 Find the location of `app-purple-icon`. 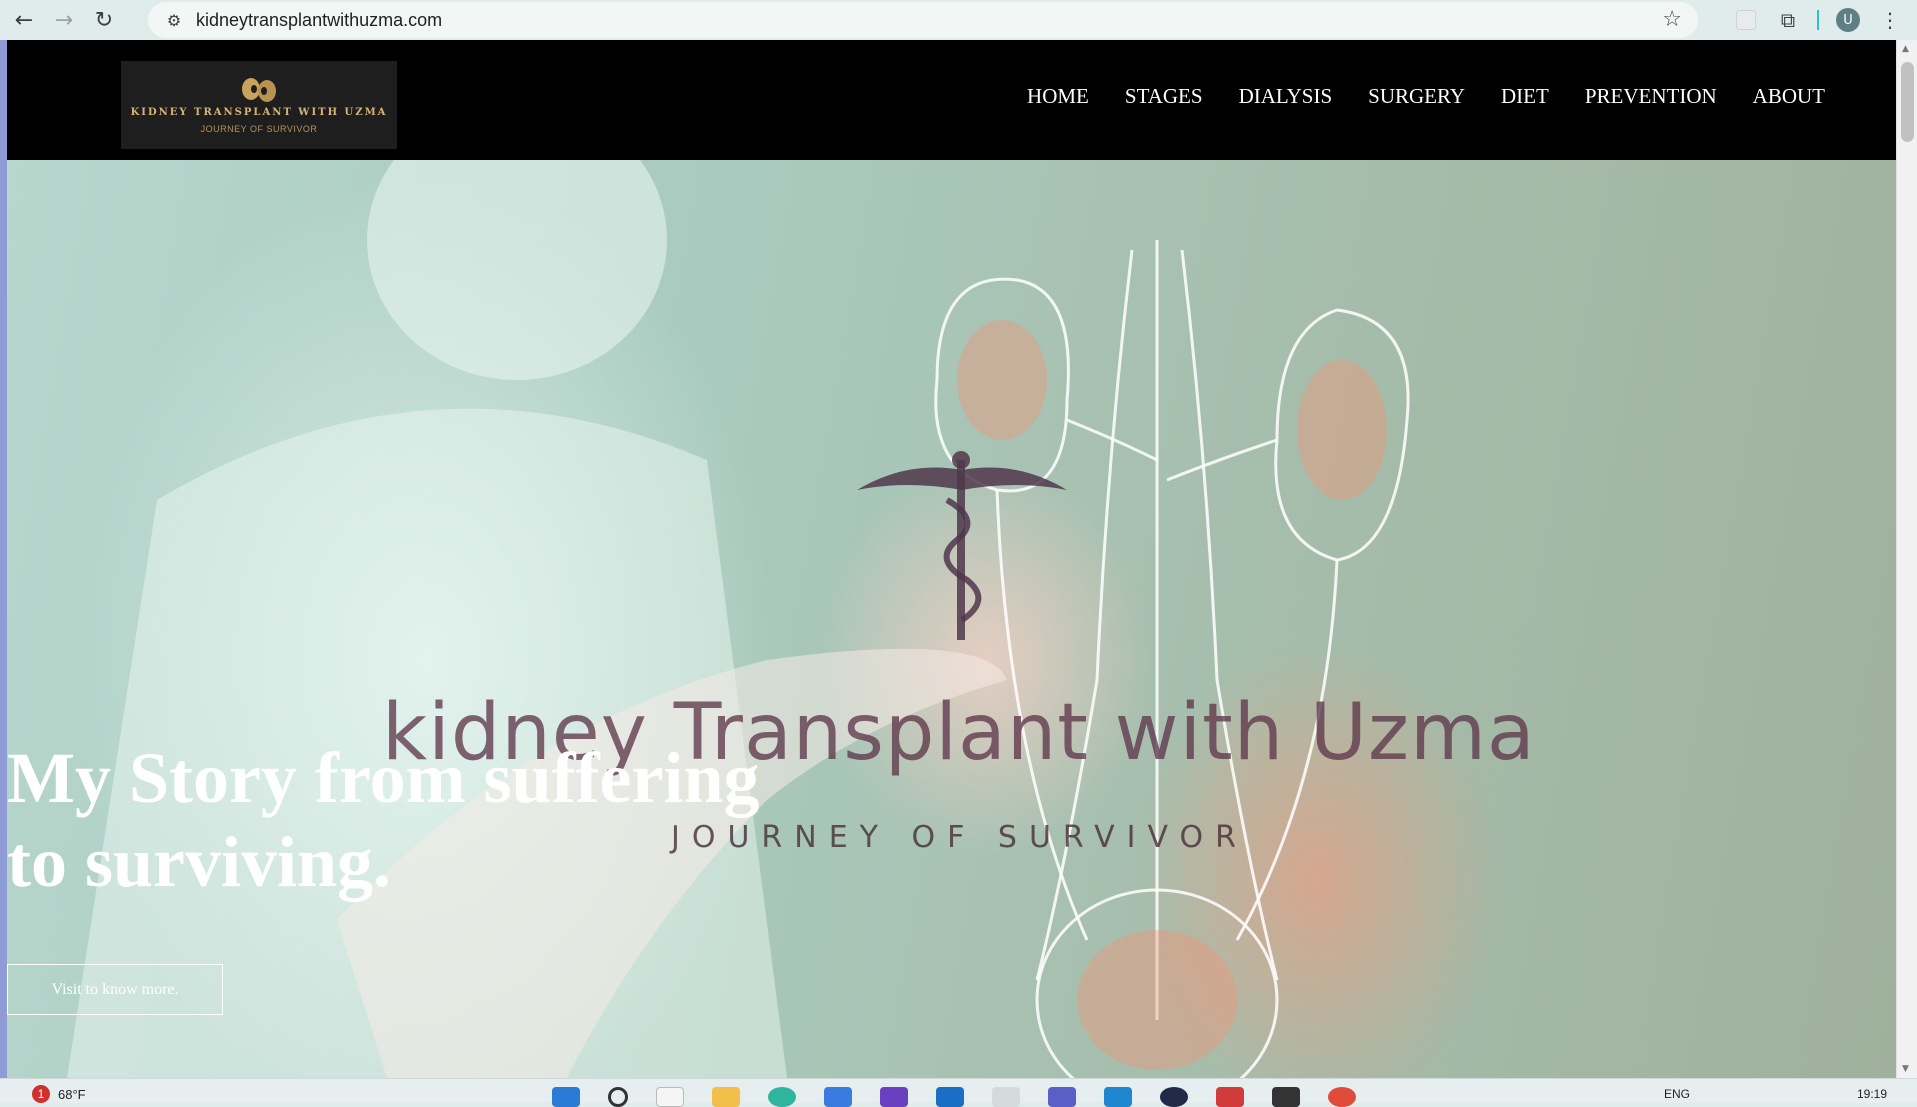

app-purple-icon is located at coordinates (894, 1097).